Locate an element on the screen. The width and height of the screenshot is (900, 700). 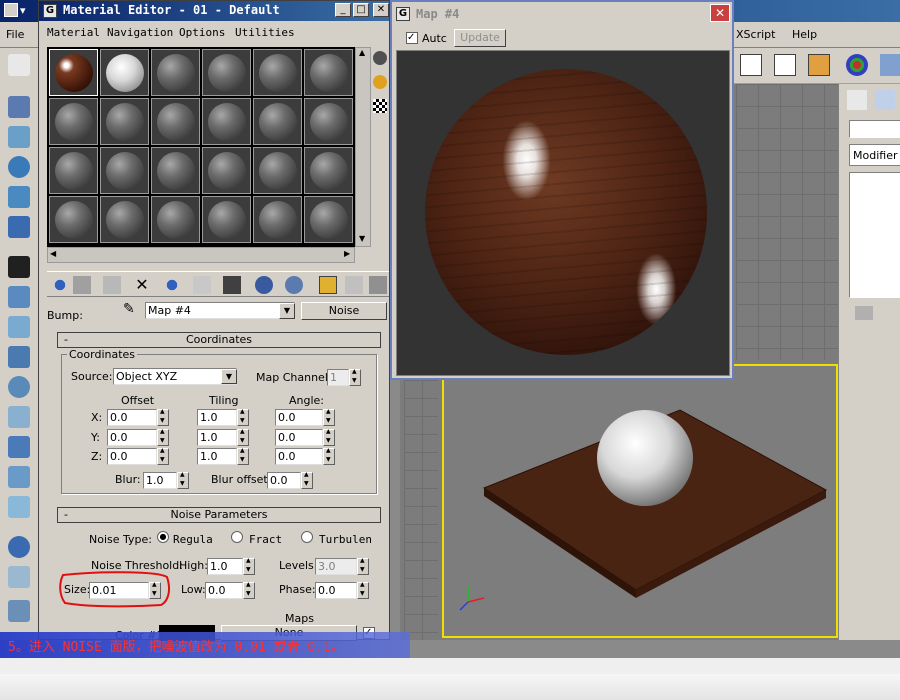
angle-x-spinner is located at coordinates (329, 417).